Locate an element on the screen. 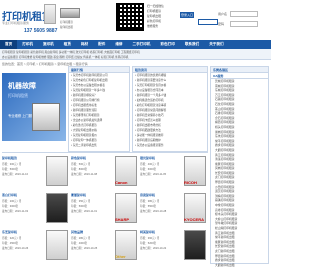 Image resolution: width=320 pixels, height=267 pixels. product-detail: 月租：200元 / 月 is located at coordinates (12, 201).